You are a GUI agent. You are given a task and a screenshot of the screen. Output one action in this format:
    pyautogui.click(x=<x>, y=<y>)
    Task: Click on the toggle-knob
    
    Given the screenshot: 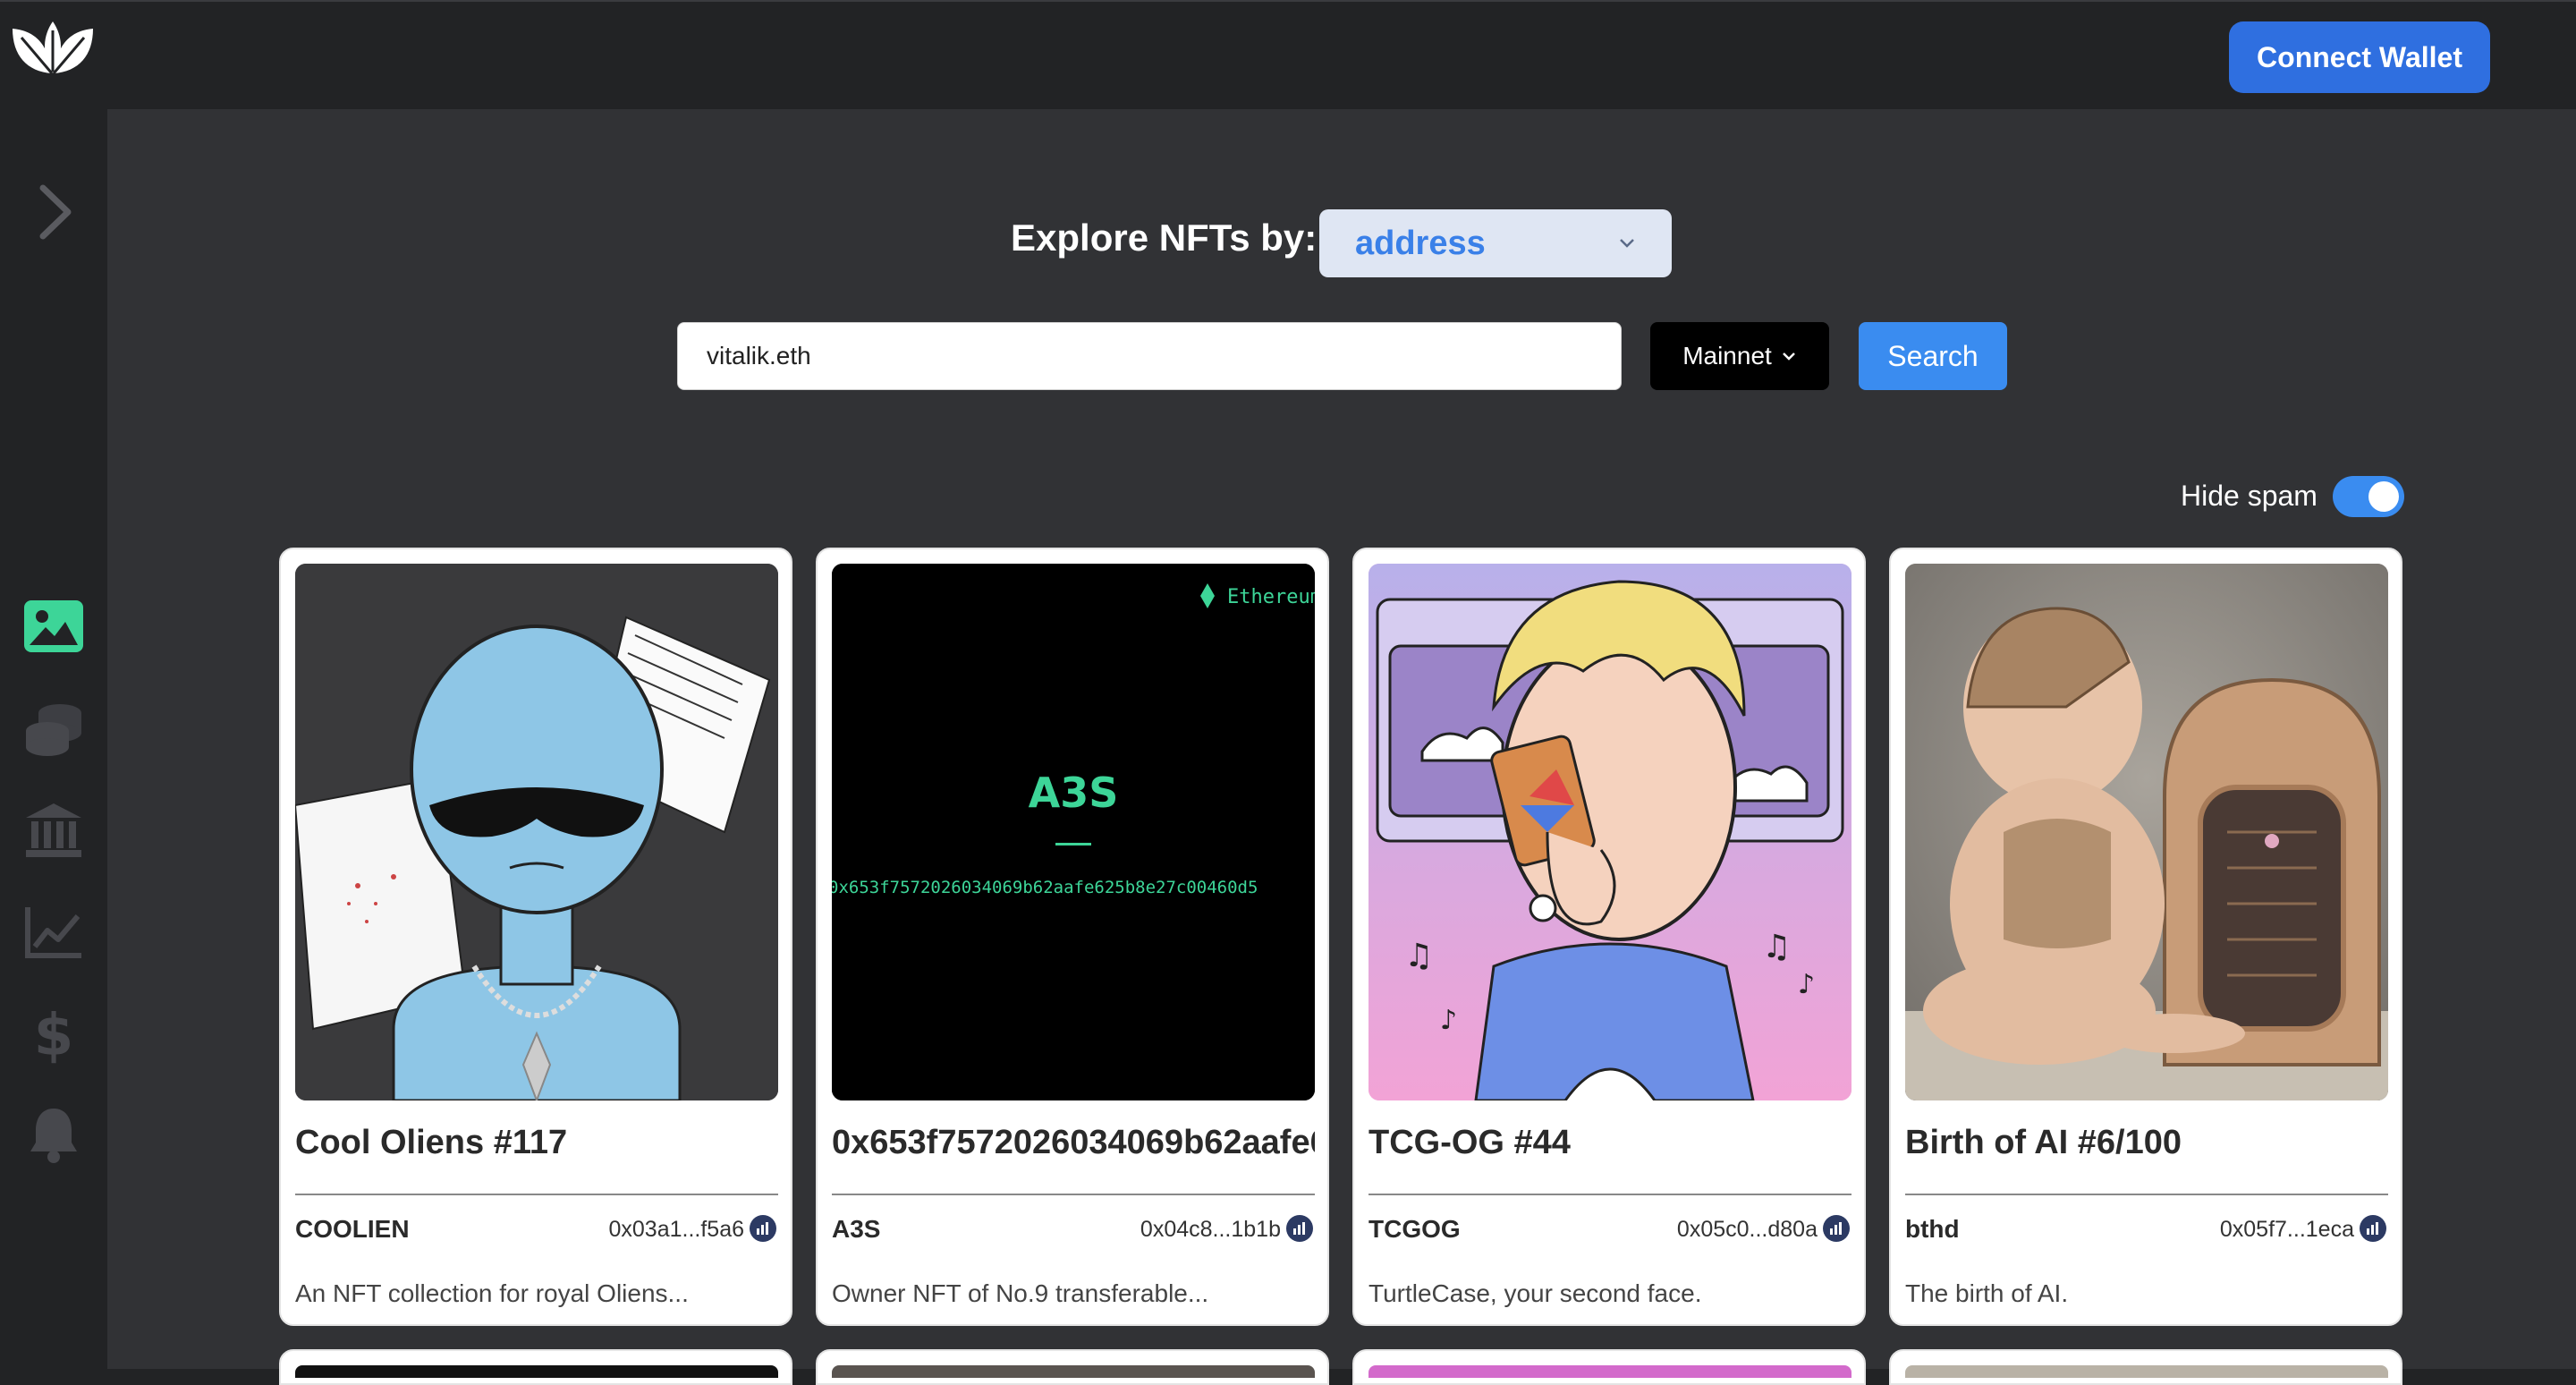 What is the action you would take?
    pyautogui.click(x=2383, y=496)
    